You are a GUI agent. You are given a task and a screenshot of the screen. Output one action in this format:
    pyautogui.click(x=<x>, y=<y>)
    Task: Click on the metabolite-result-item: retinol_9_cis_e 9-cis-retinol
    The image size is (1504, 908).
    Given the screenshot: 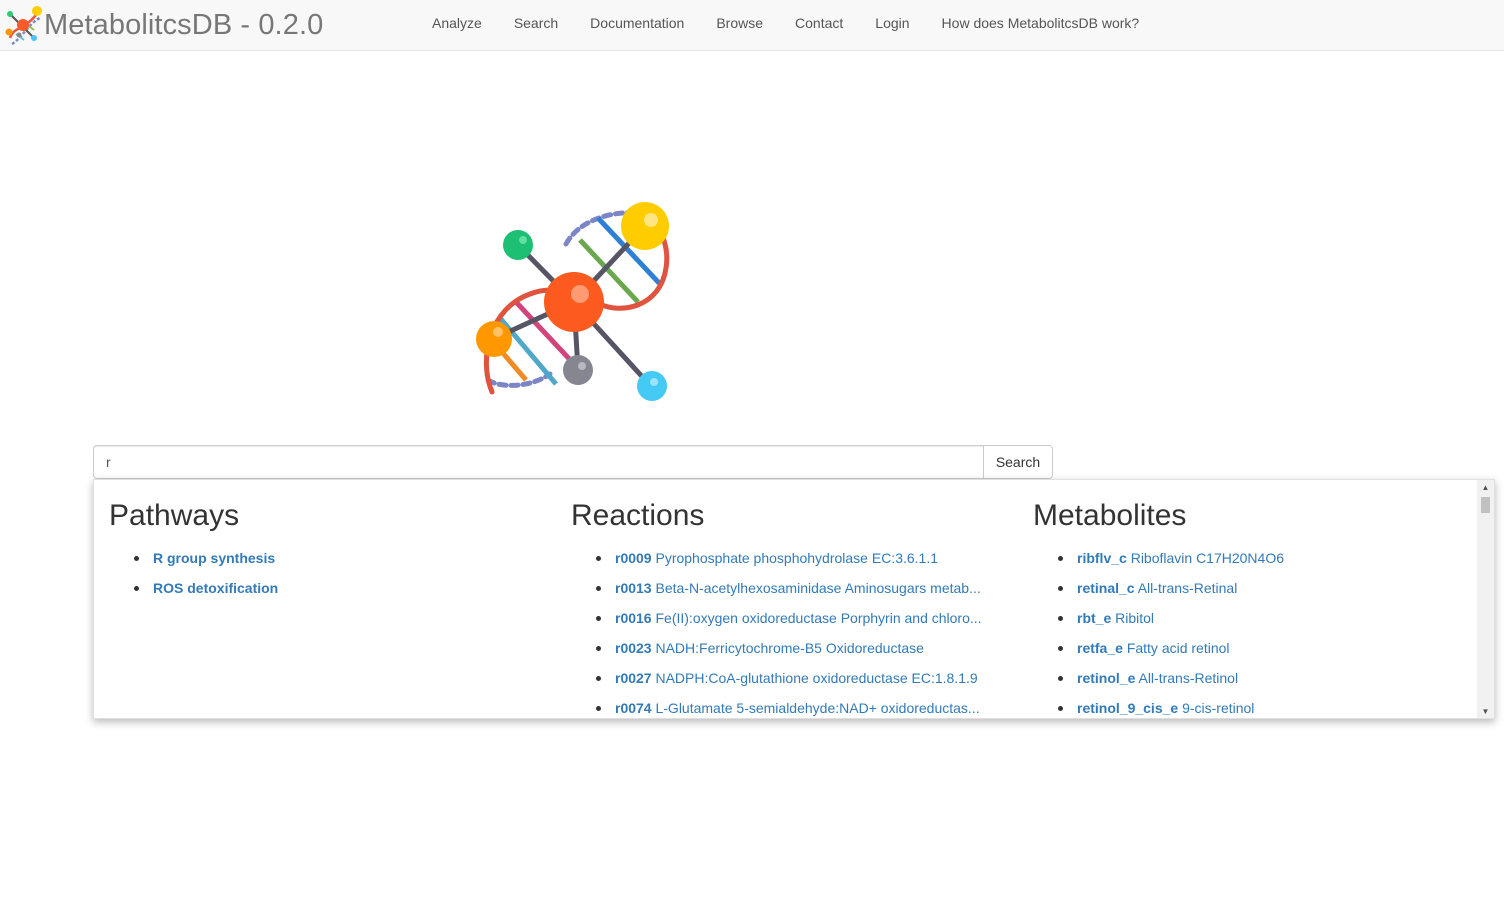 What is the action you would take?
    pyautogui.click(x=1268, y=705)
    